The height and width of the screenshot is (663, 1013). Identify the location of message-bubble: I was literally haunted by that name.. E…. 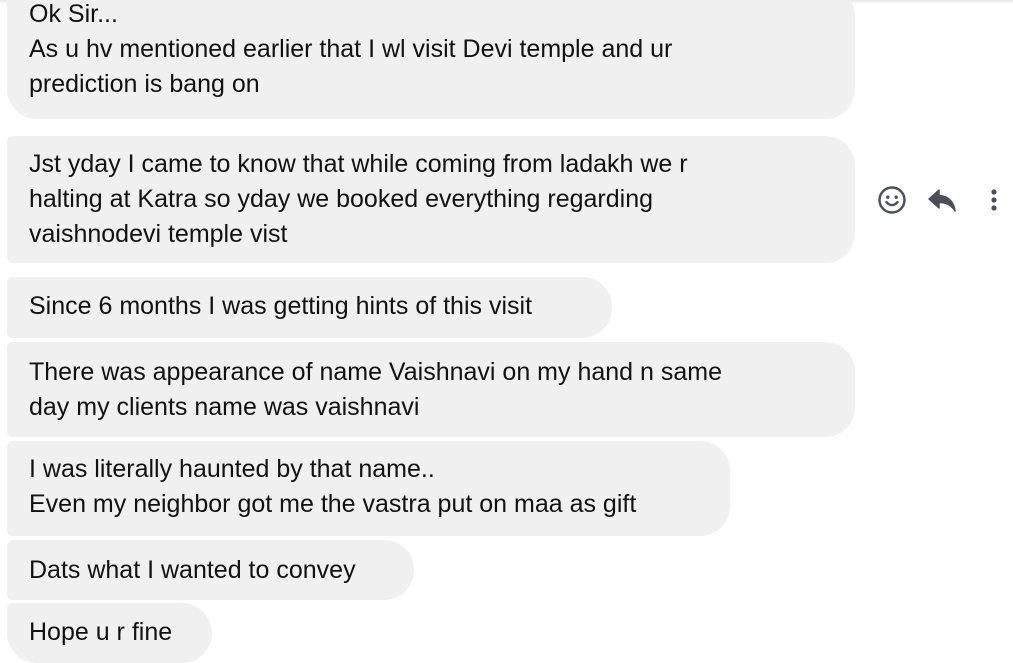
(368, 488).